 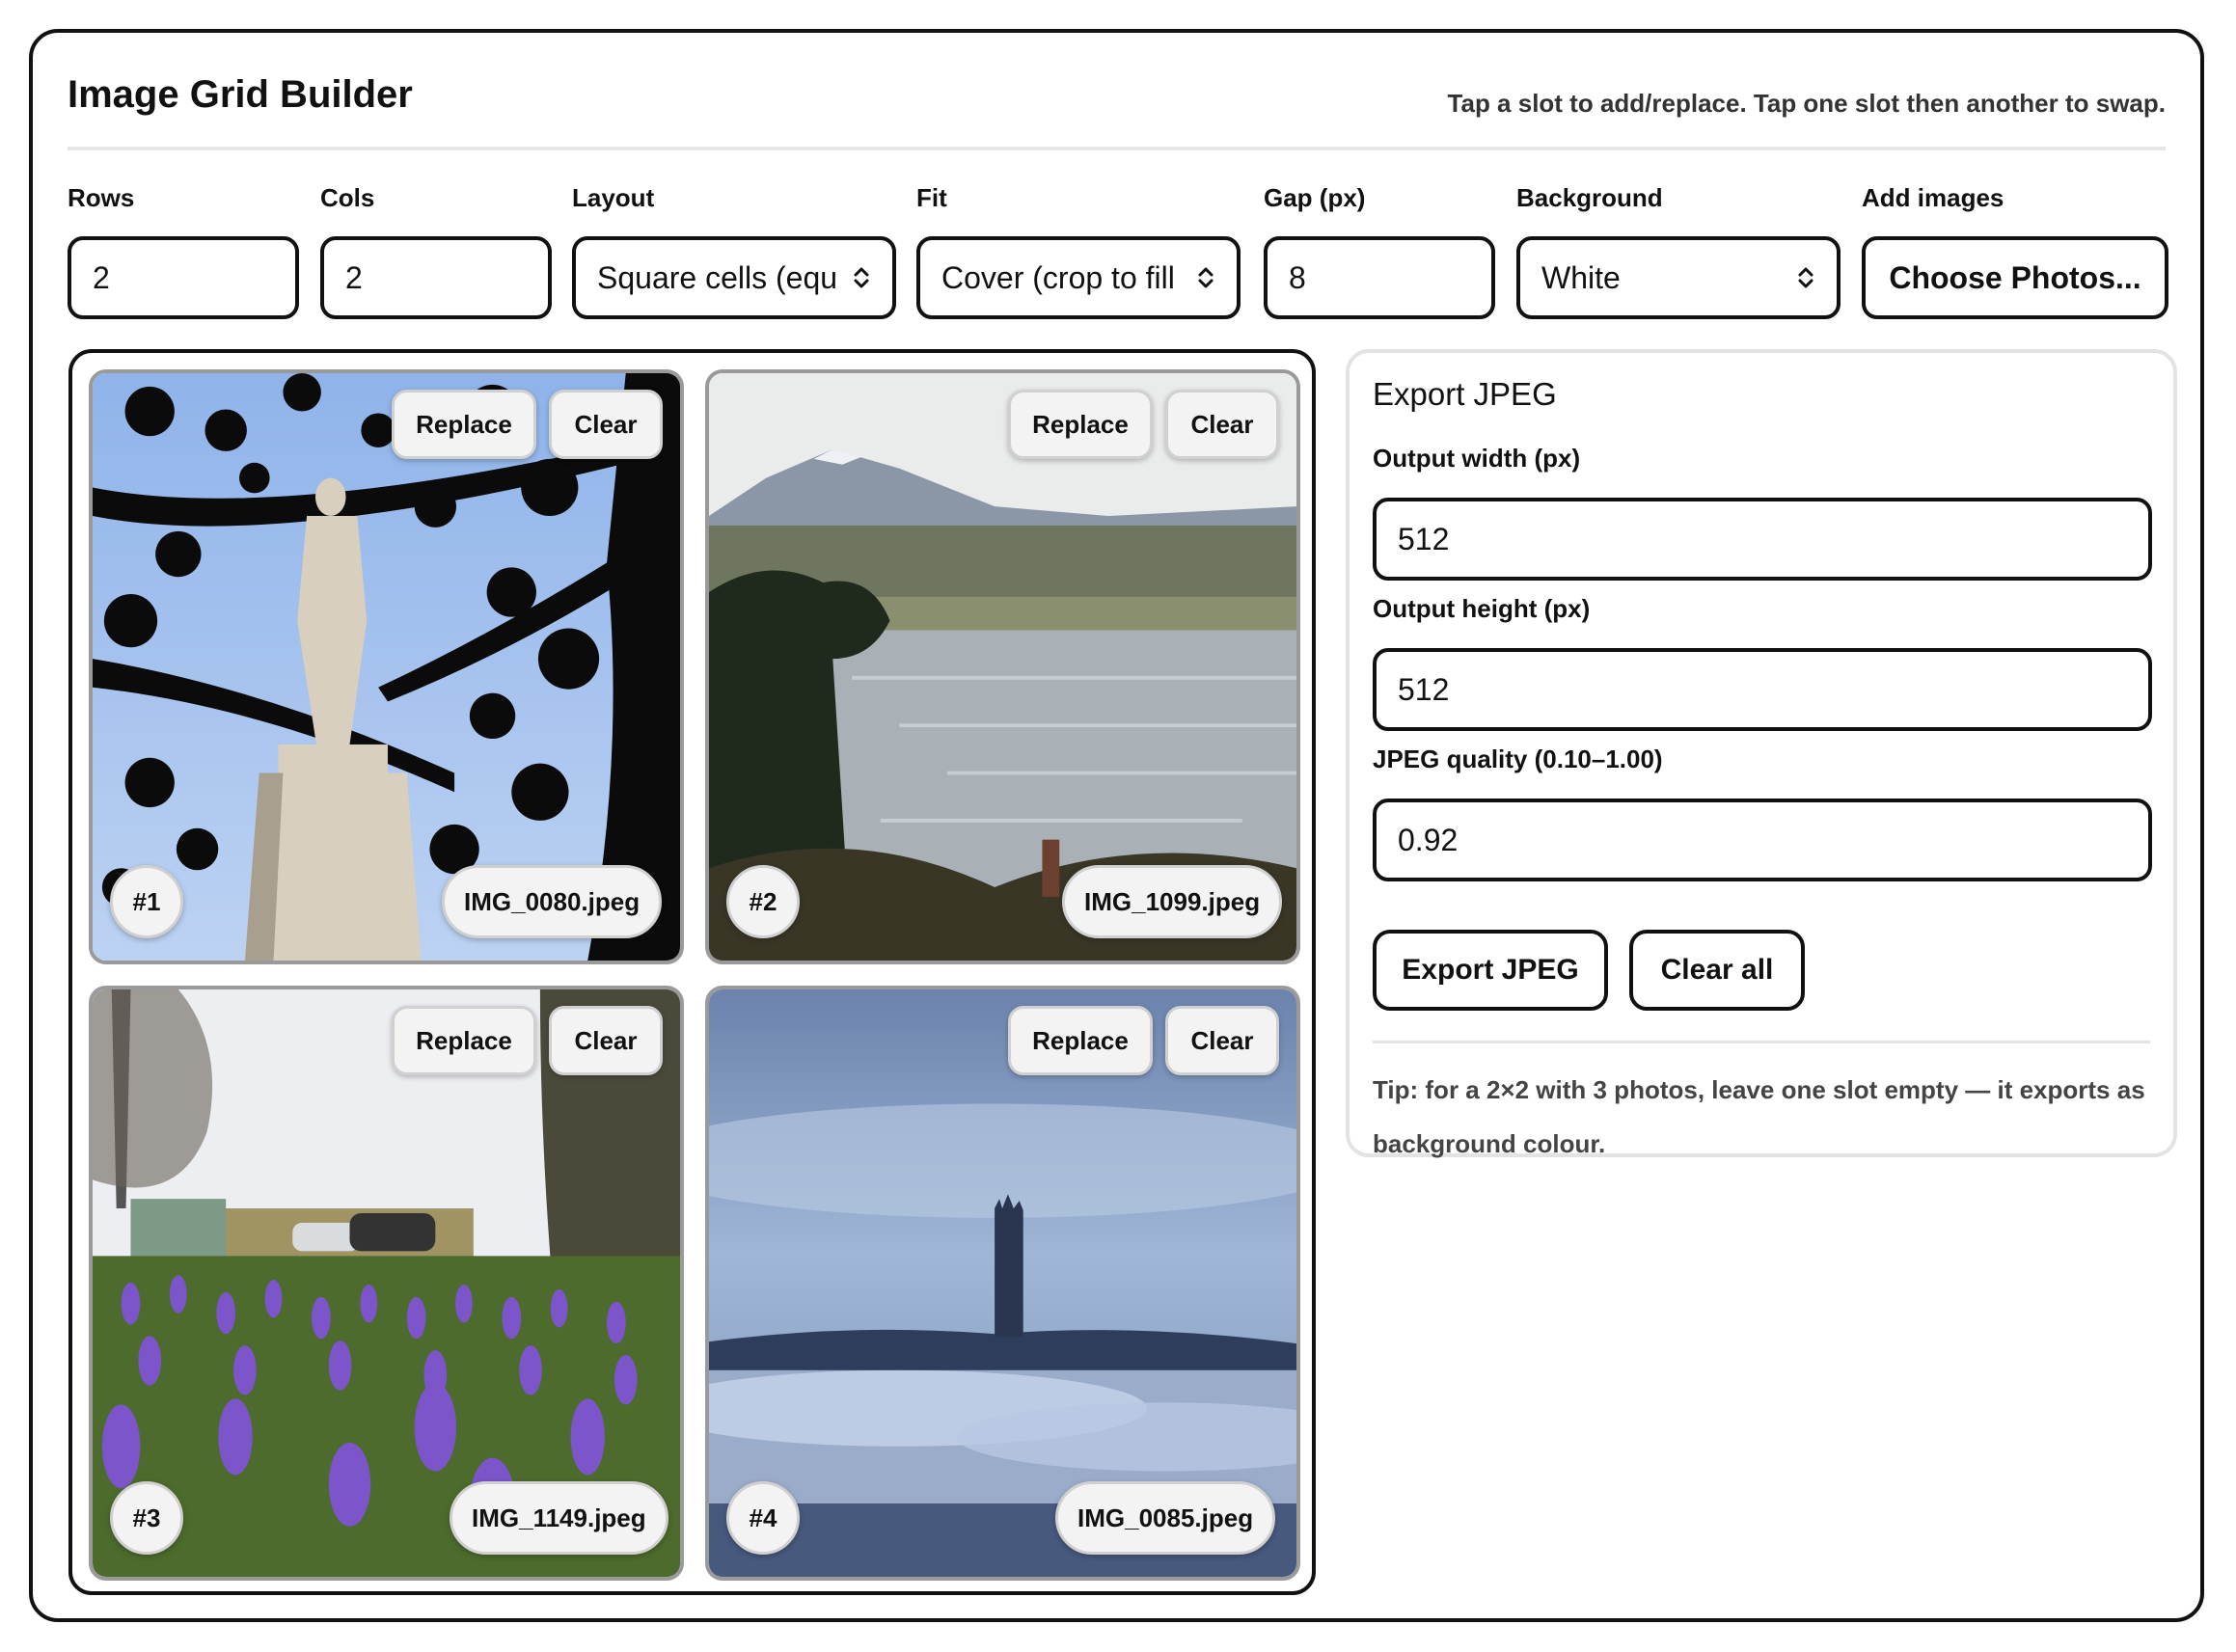 I want to click on layout-value: Square cells (equ, so click(x=717, y=277).